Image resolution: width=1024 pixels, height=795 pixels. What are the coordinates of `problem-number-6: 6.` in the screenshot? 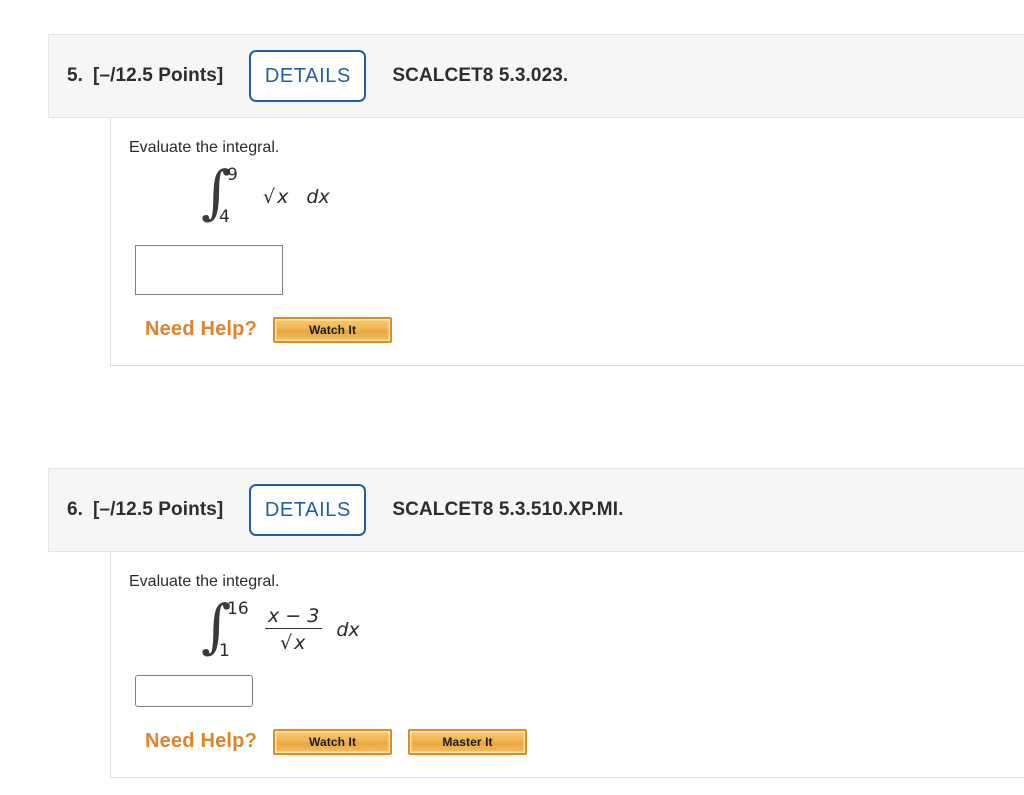 It's located at (75, 509).